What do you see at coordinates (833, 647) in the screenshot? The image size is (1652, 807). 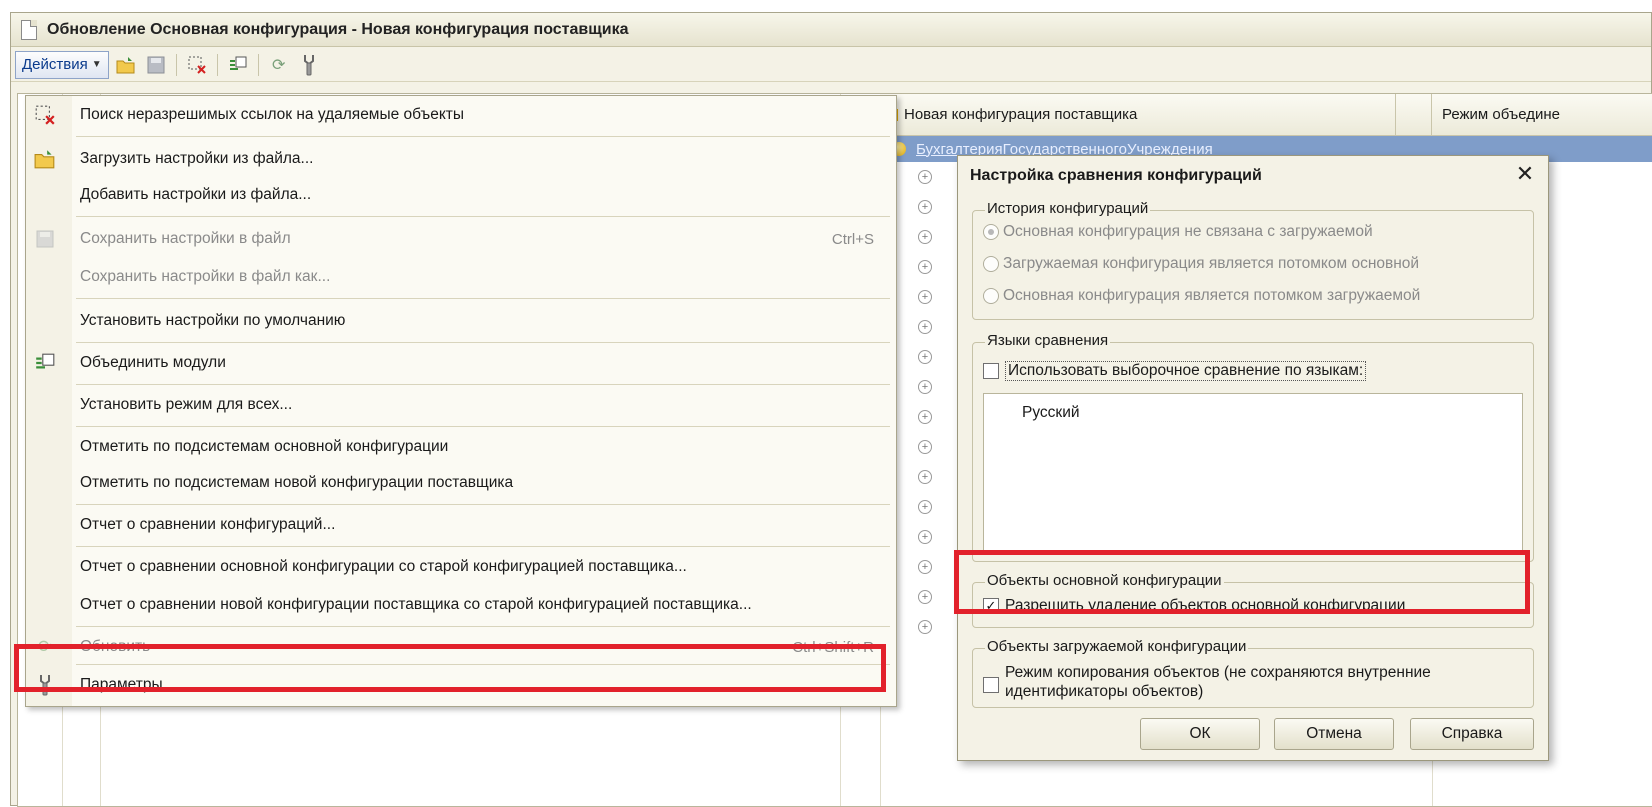 I see `menu-item-shortcut: Ctrl+Shift+R` at bounding box center [833, 647].